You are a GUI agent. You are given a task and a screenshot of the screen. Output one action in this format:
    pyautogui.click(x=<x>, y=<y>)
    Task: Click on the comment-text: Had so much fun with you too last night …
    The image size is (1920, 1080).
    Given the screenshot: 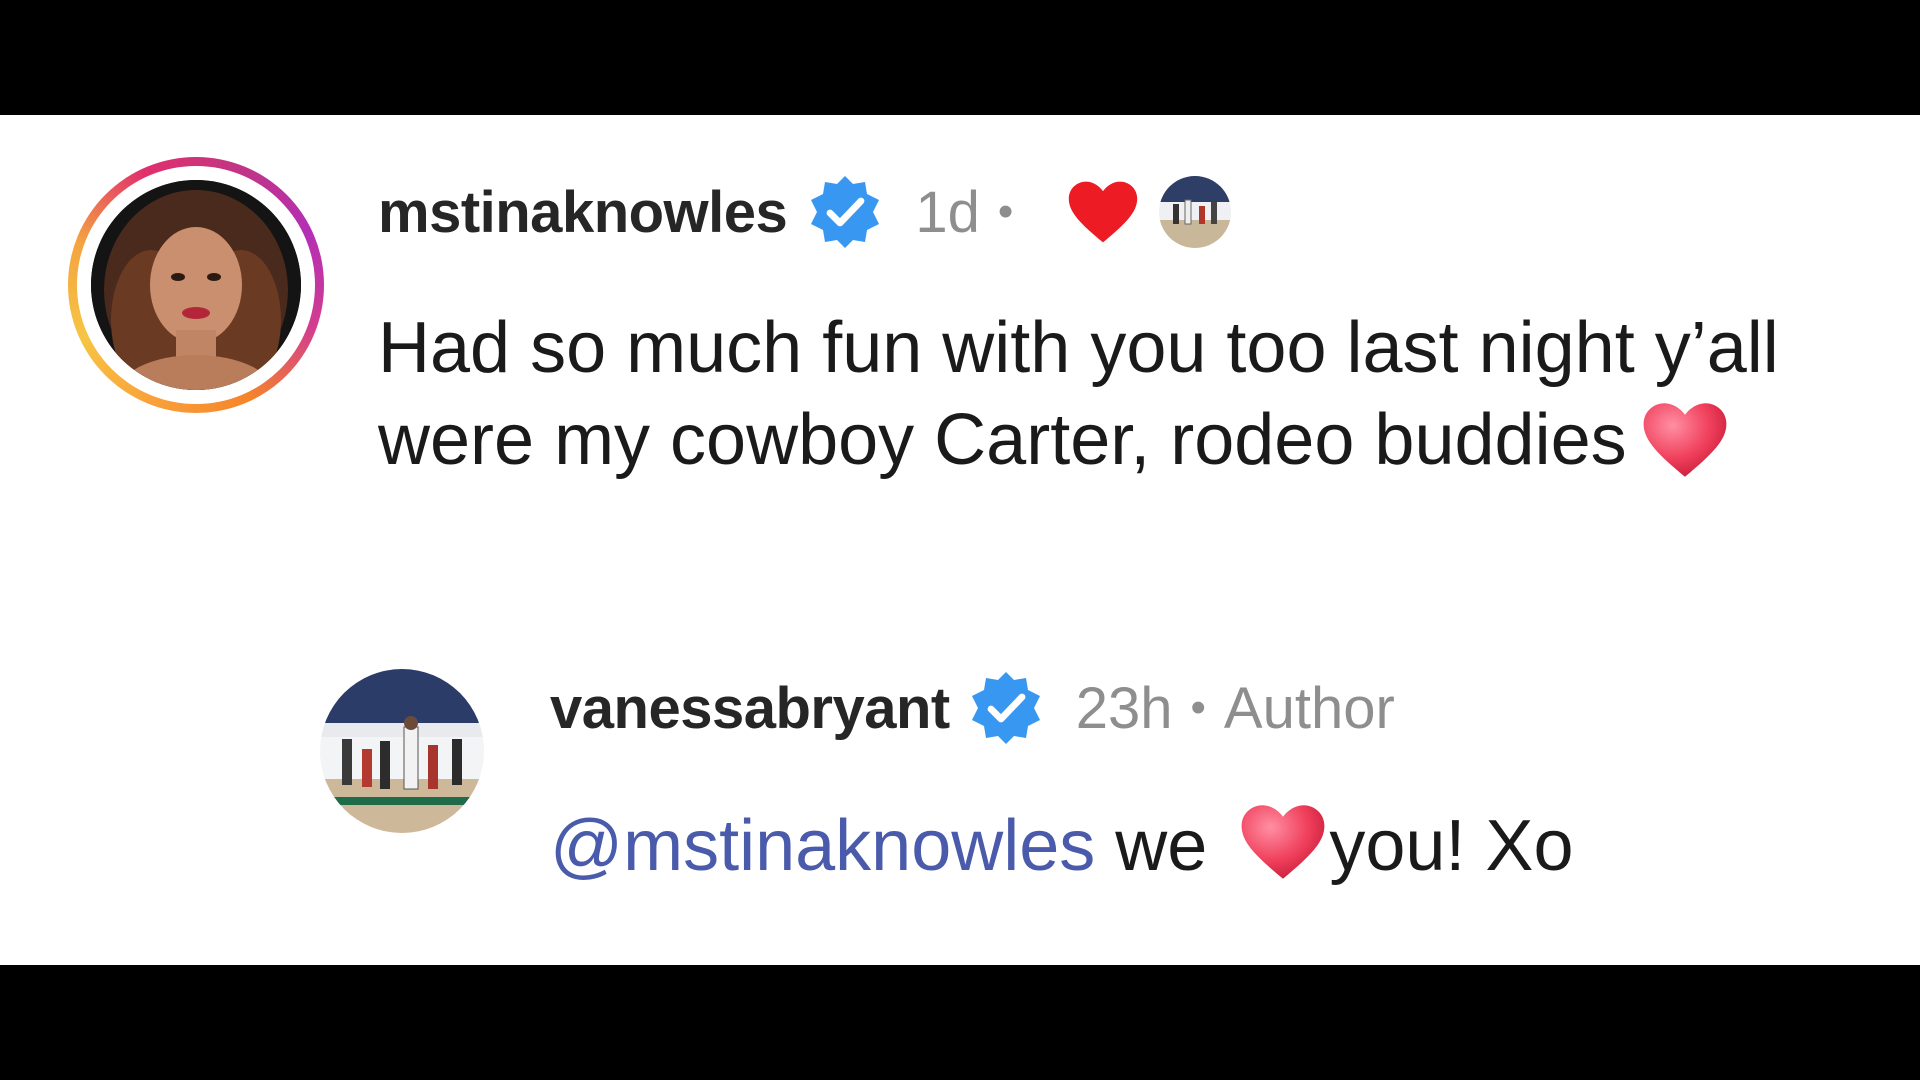 What is the action you would take?
    pyautogui.click(x=1078, y=394)
    